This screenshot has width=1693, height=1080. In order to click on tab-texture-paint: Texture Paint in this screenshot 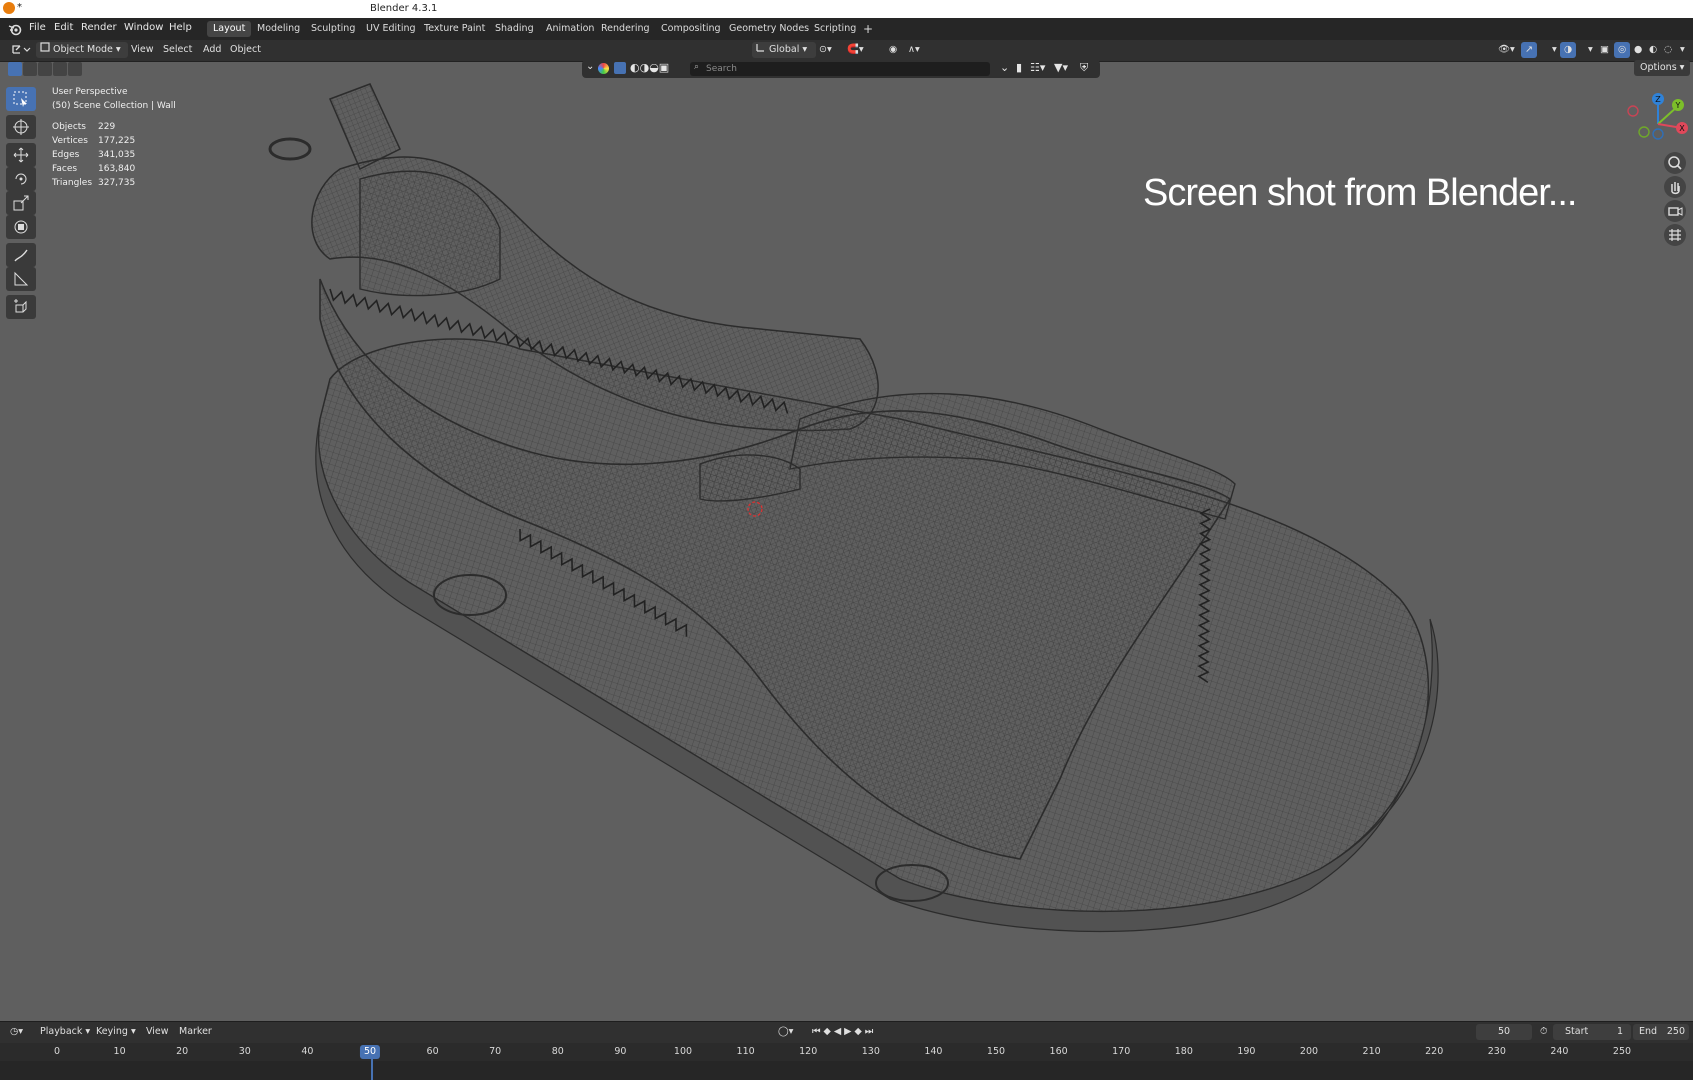, I will do `click(454, 29)`.